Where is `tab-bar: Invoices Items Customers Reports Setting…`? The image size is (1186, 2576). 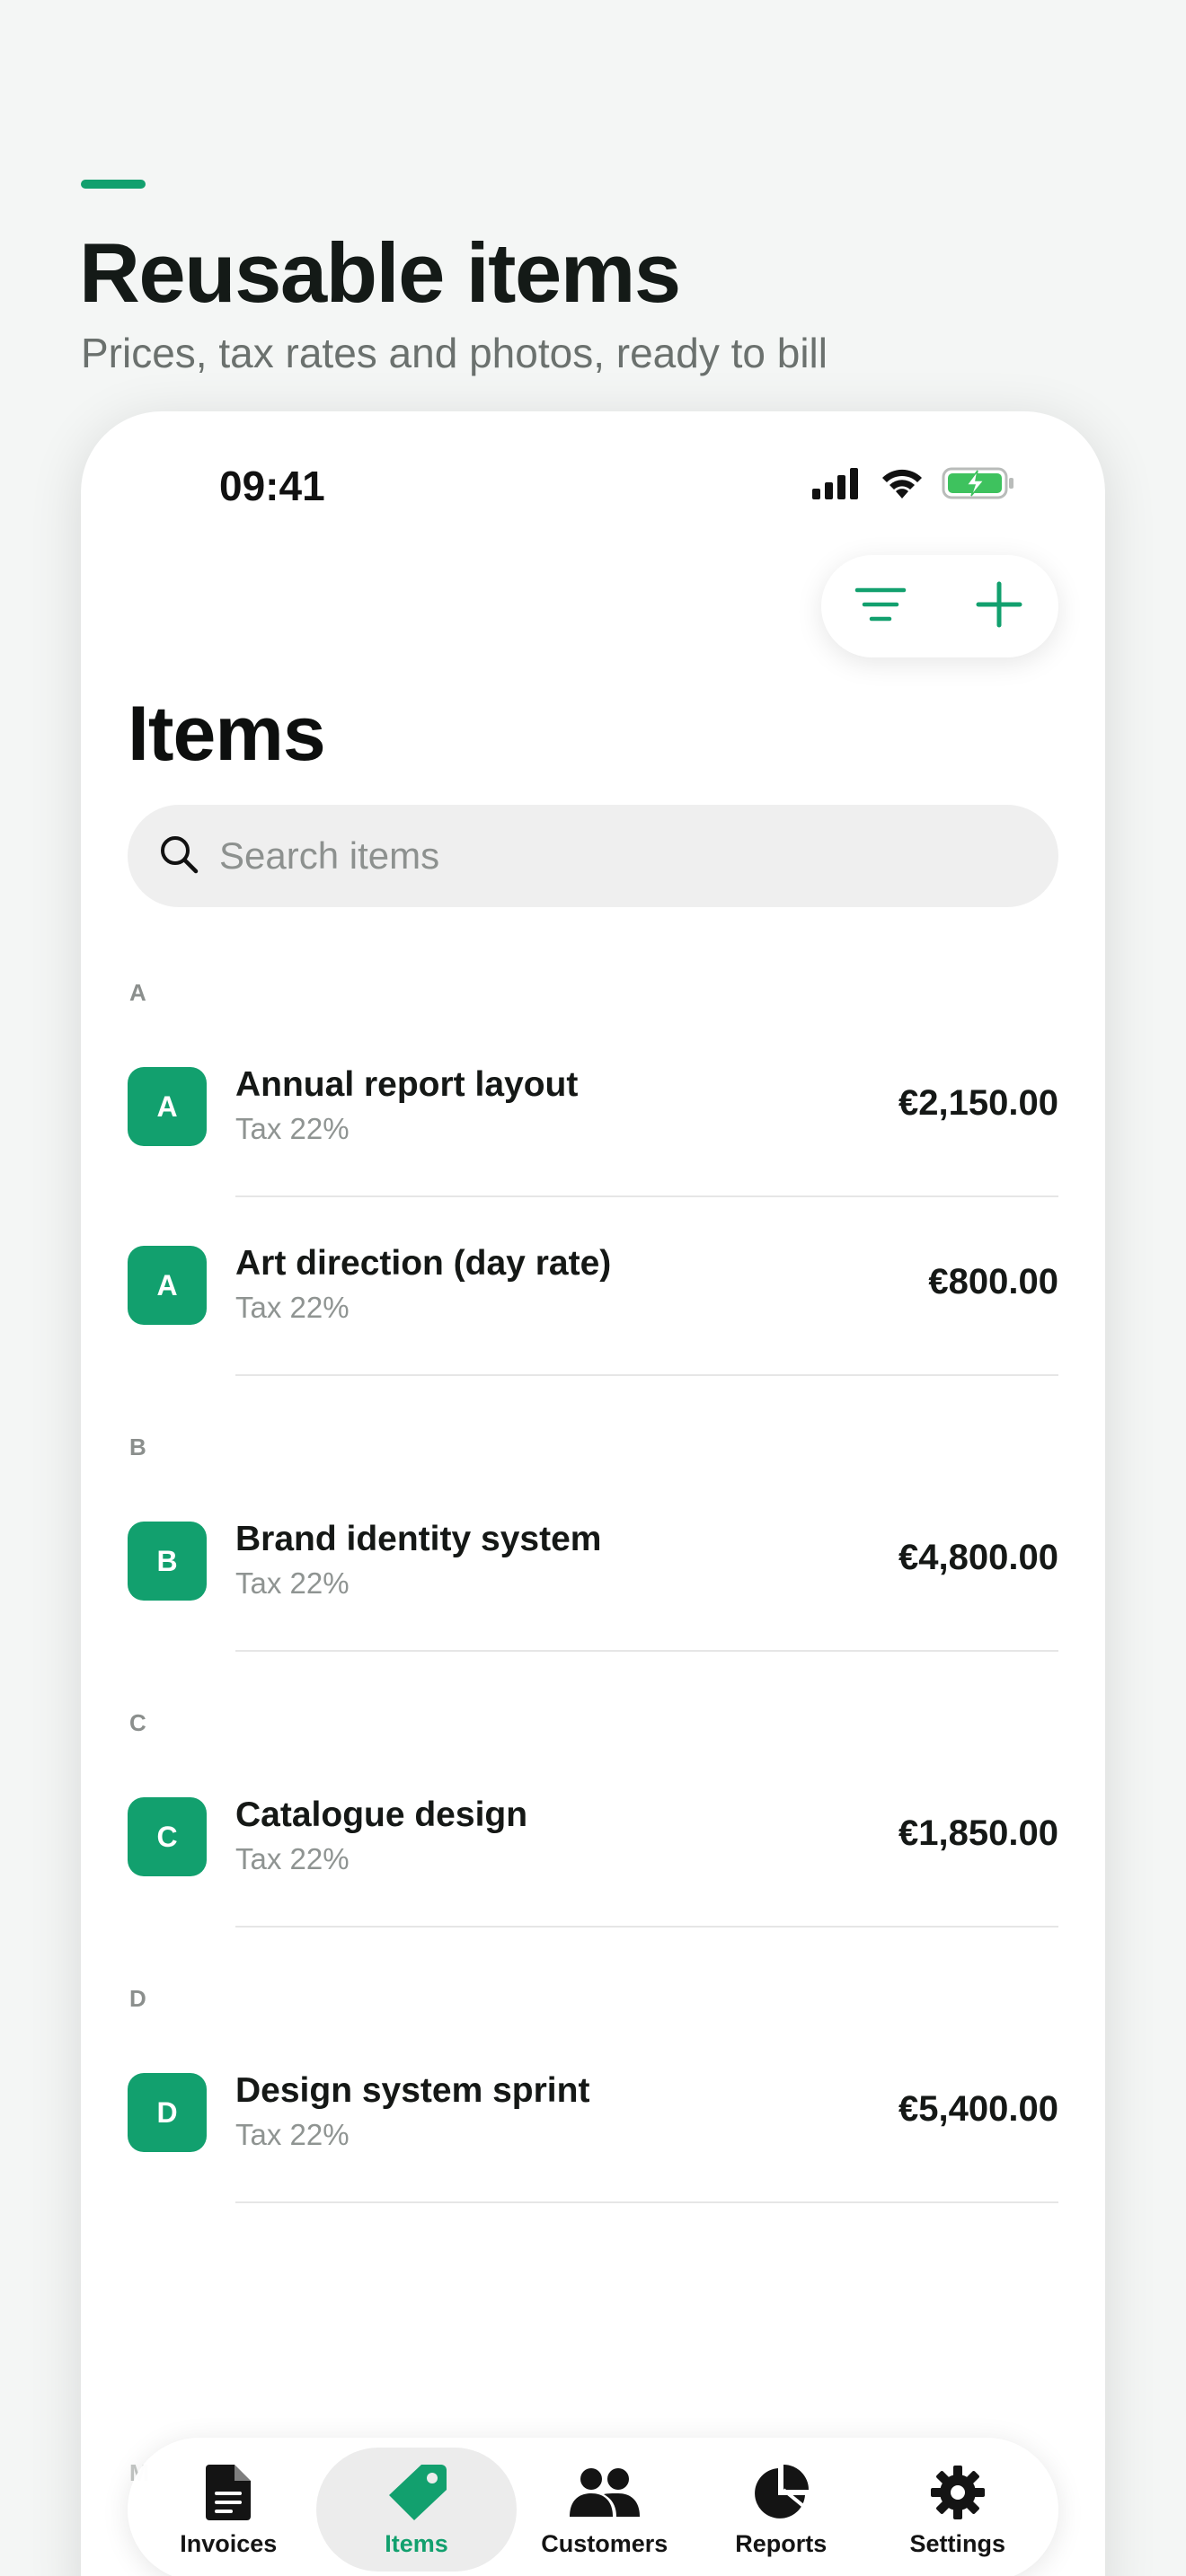
tab-bar: Invoices Items Customers Reports Setting… is located at coordinates (593, 2507).